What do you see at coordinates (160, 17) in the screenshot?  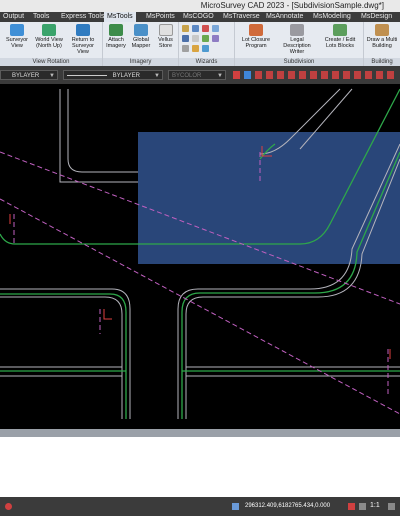 I see `tab-mspoints: MsPoints` at bounding box center [160, 17].